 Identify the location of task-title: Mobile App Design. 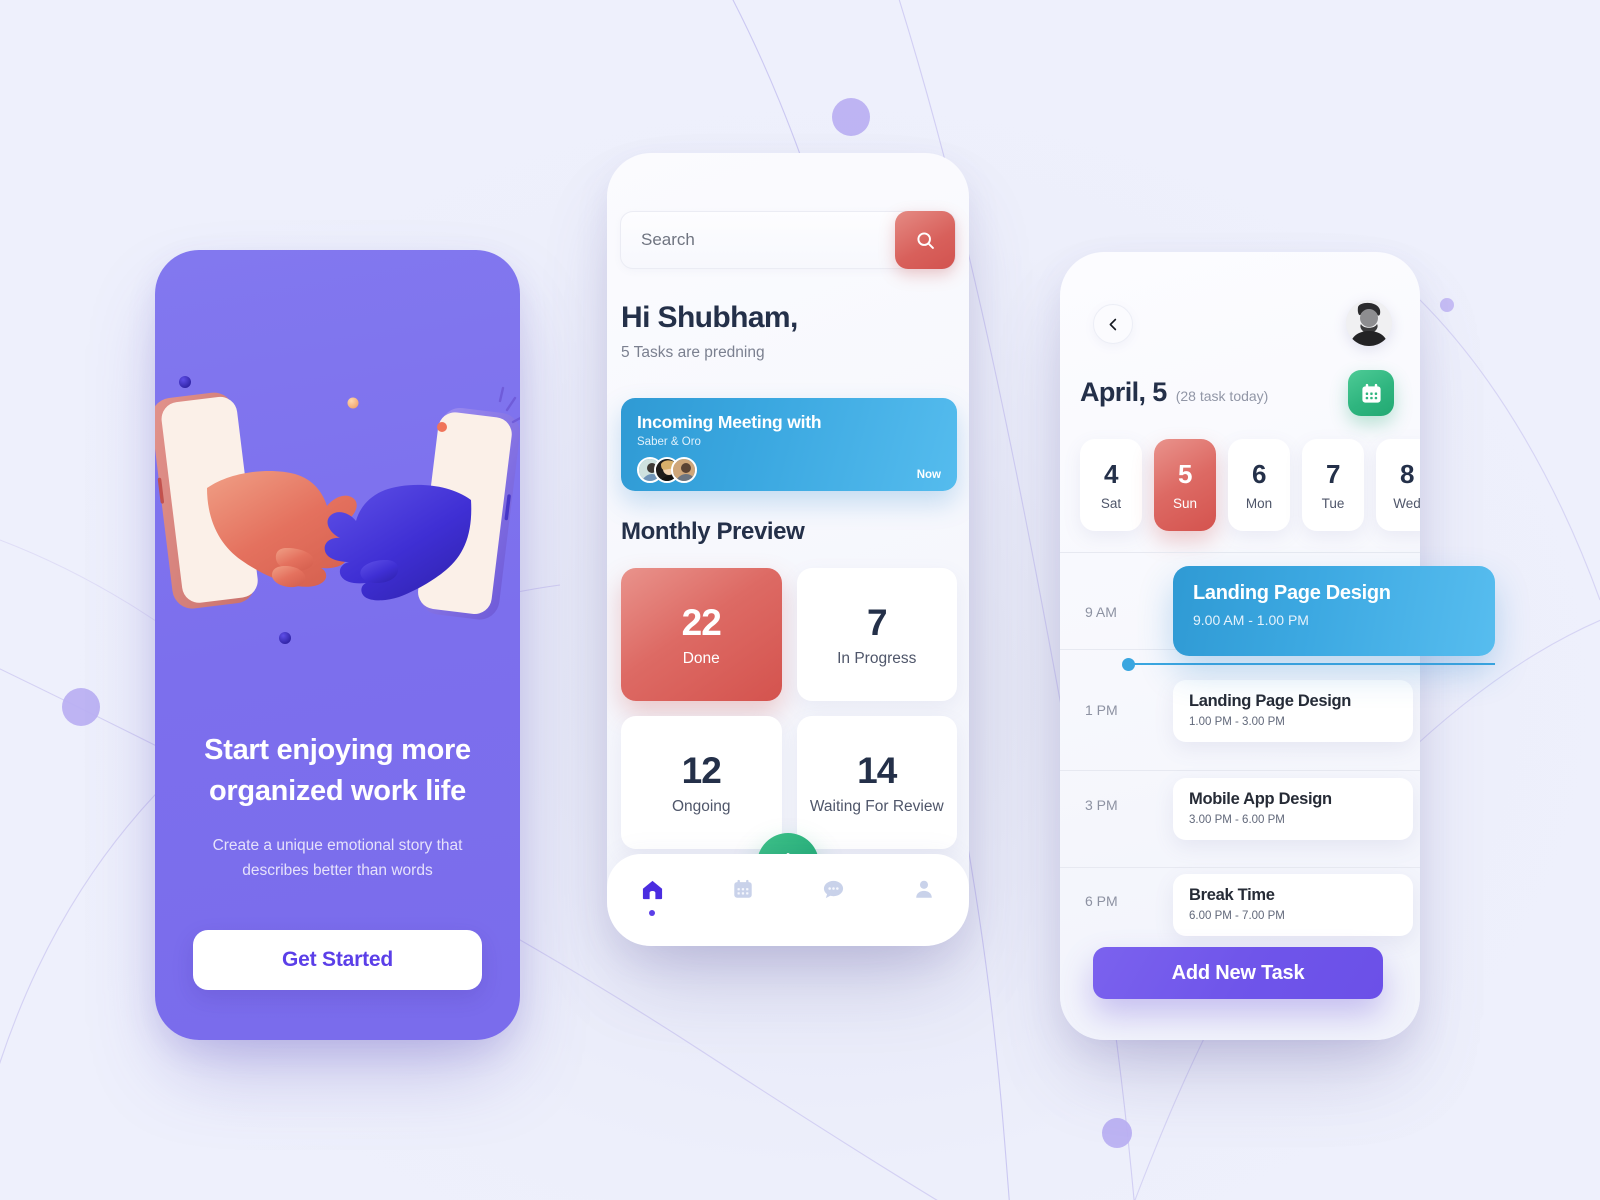
(1260, 799).